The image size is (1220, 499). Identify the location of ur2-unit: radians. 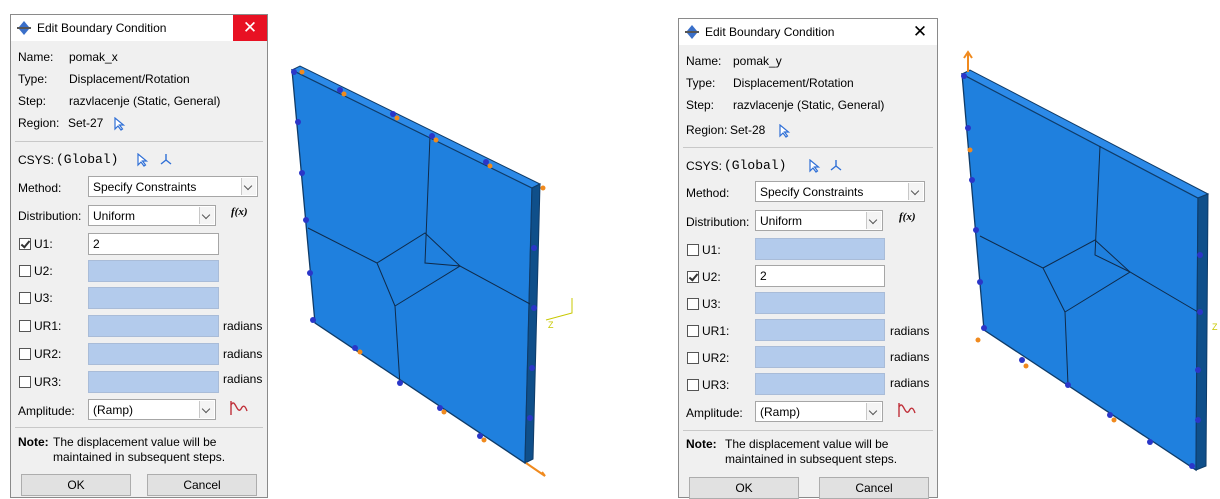
(910, 357).